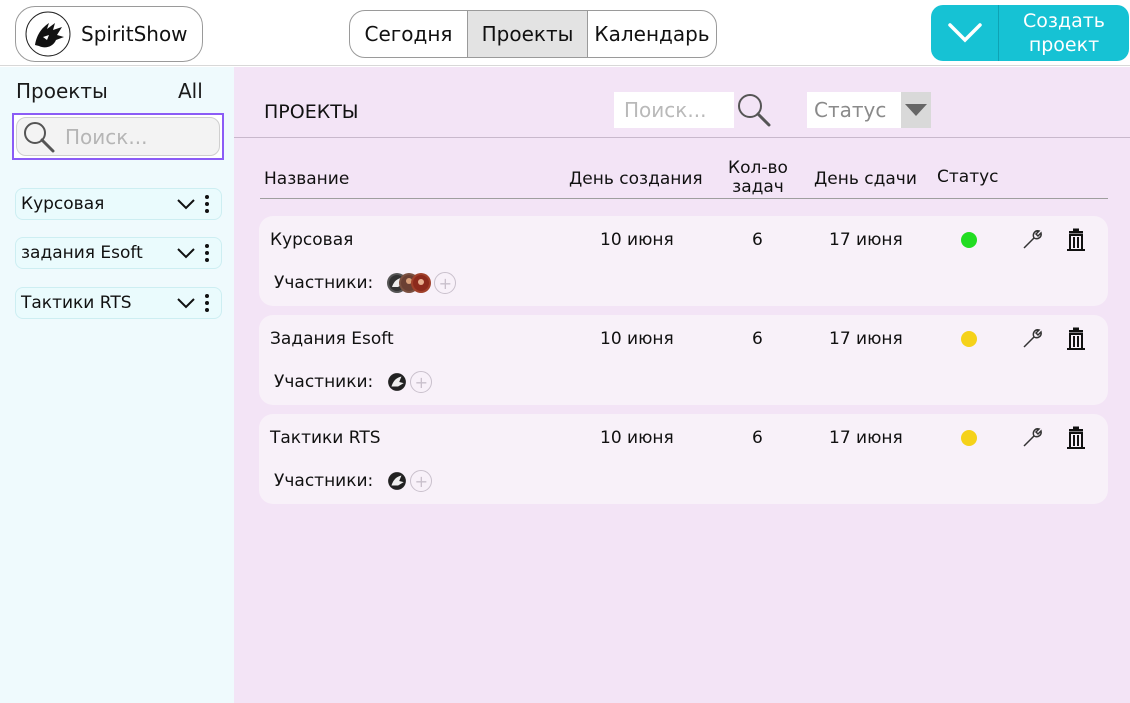  Describe the element at coordinates (134, 34) in the screenshot. I see `app-name: SpiritShow` at that location.